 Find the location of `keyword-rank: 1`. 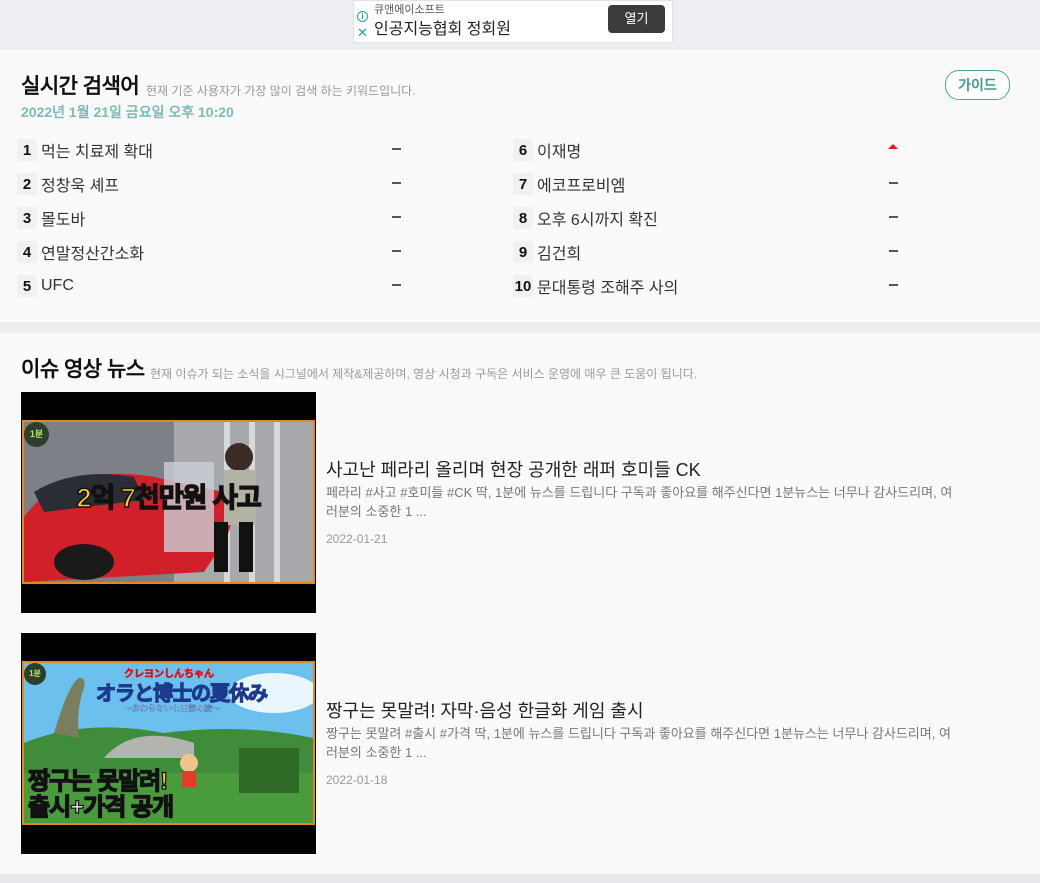

keyword-rank: 1 is located at coordinates (27, 150).